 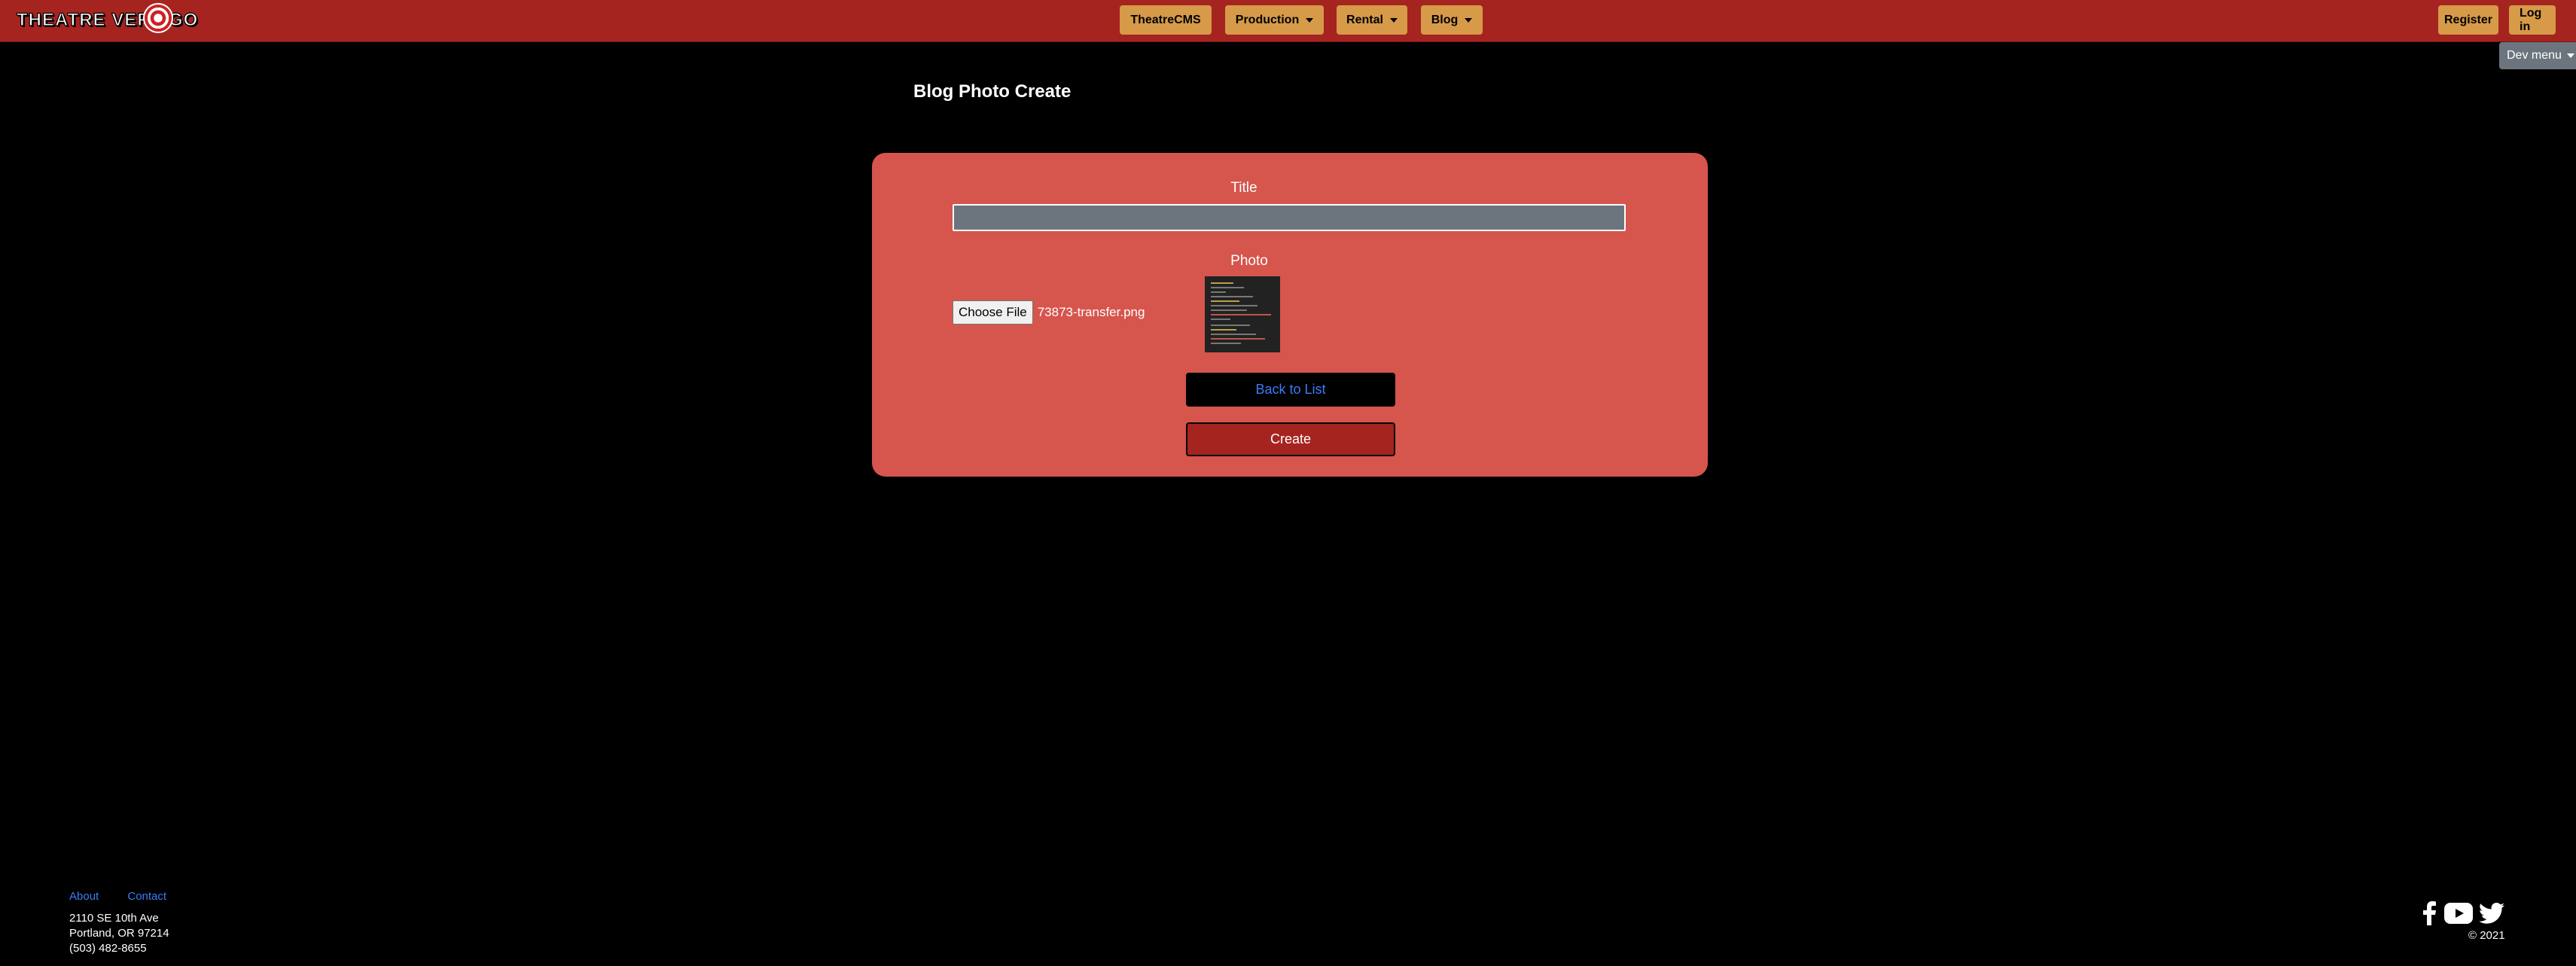 I want to click on copyright-text: © 2021, so click(x=2486, y=936).